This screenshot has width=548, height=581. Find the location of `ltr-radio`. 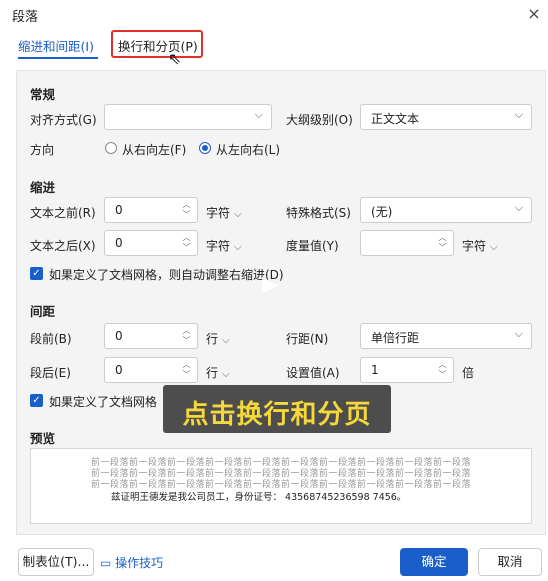

ltr-radio is located at coordinates (205, 148).